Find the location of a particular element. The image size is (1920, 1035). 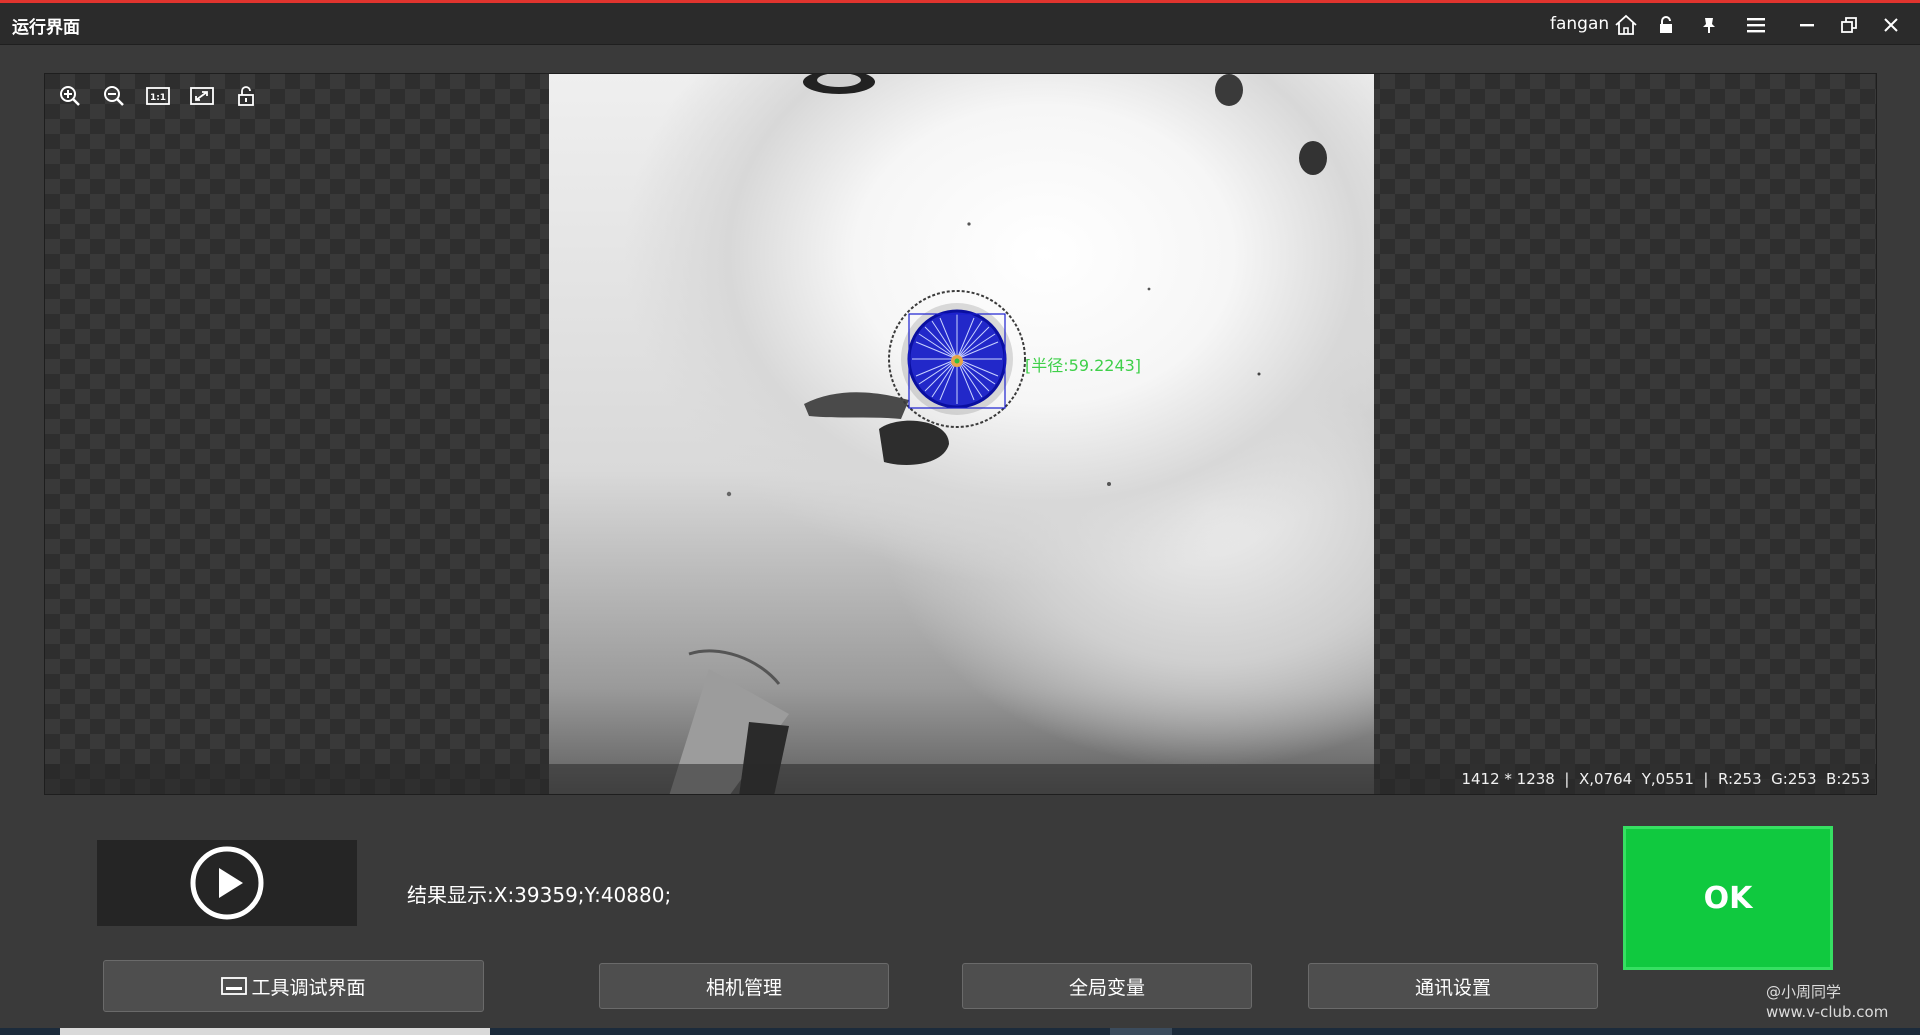

os-taskbar is located at coordinates (960, 1031).